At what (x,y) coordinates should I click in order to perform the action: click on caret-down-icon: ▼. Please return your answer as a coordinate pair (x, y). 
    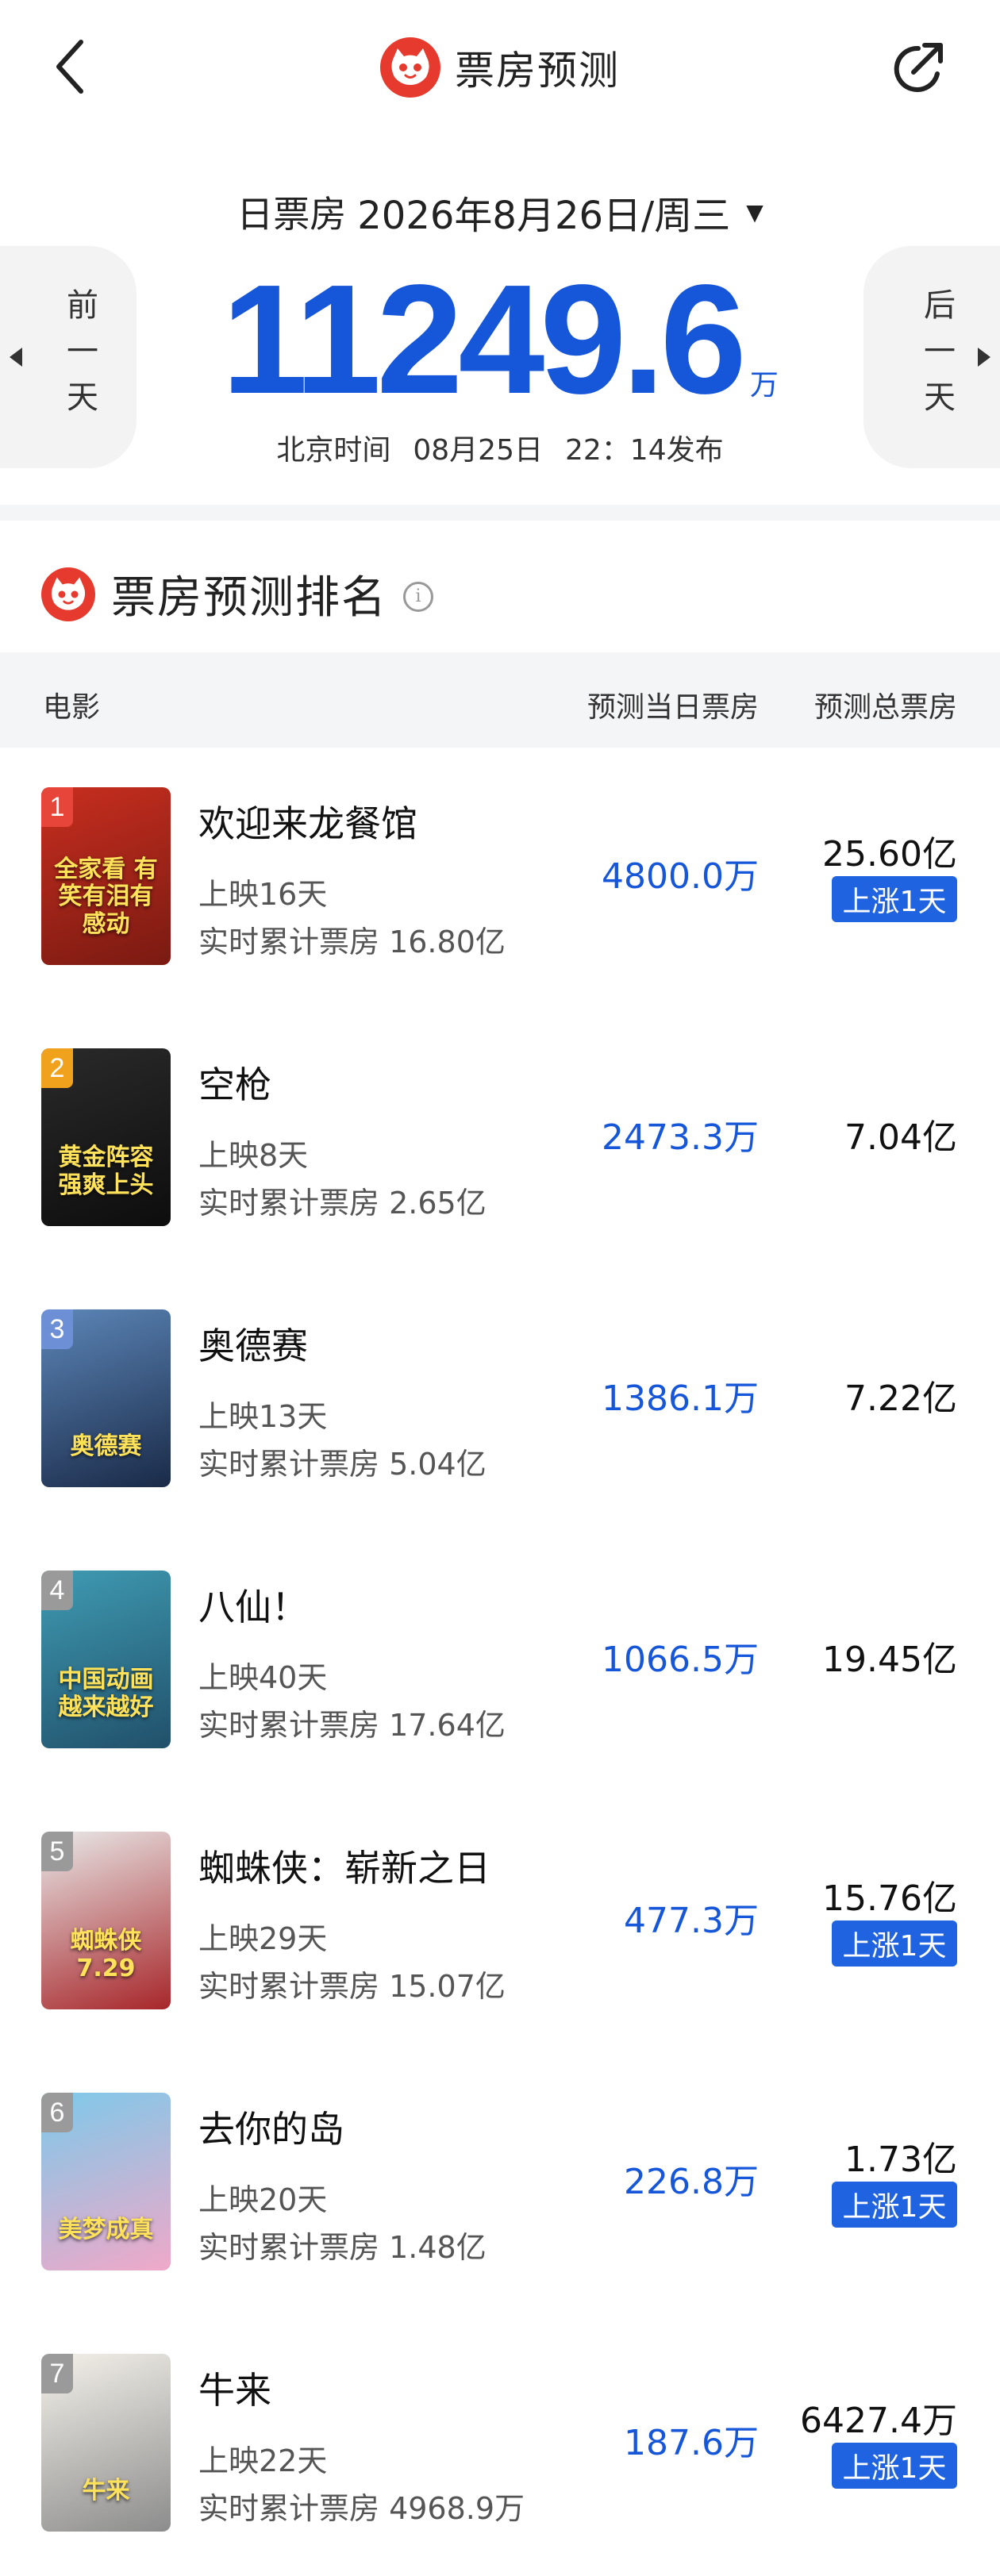
    Looking at the image, I should click on (754, 211).